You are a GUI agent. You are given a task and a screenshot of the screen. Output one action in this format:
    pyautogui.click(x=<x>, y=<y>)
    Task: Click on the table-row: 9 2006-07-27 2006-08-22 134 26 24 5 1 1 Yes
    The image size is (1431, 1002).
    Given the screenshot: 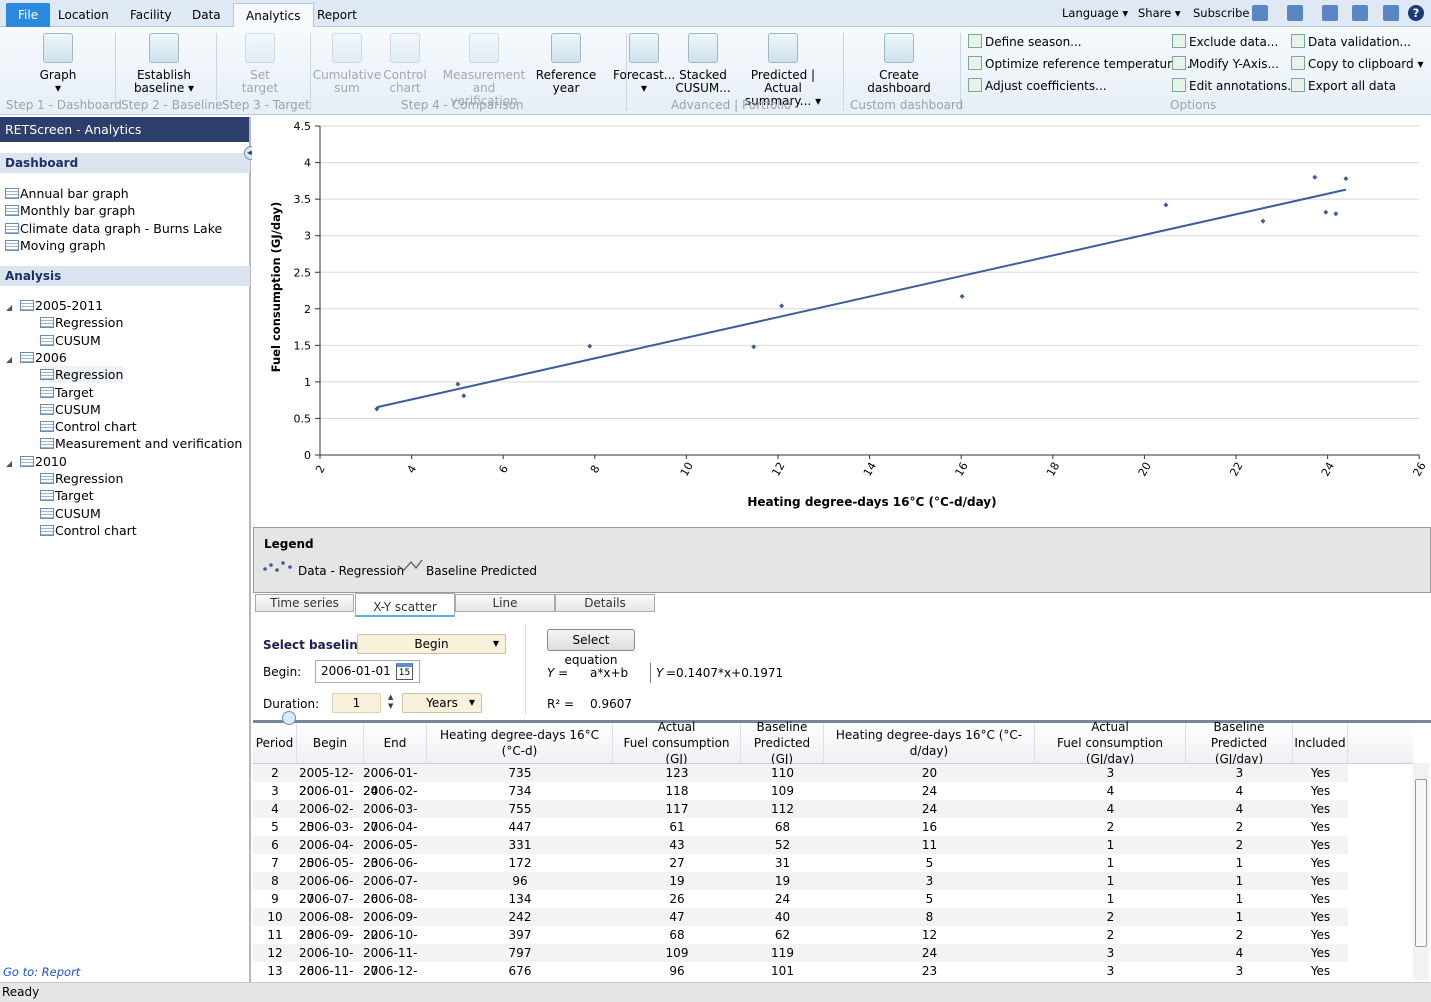 What is the action you would take?
    pyautogui.click(x=800, y=907)
    